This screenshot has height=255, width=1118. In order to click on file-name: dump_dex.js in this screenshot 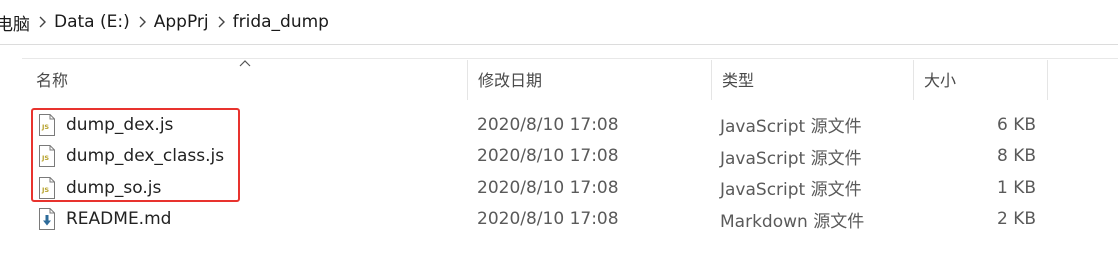, I will do `click(120, 124)`.